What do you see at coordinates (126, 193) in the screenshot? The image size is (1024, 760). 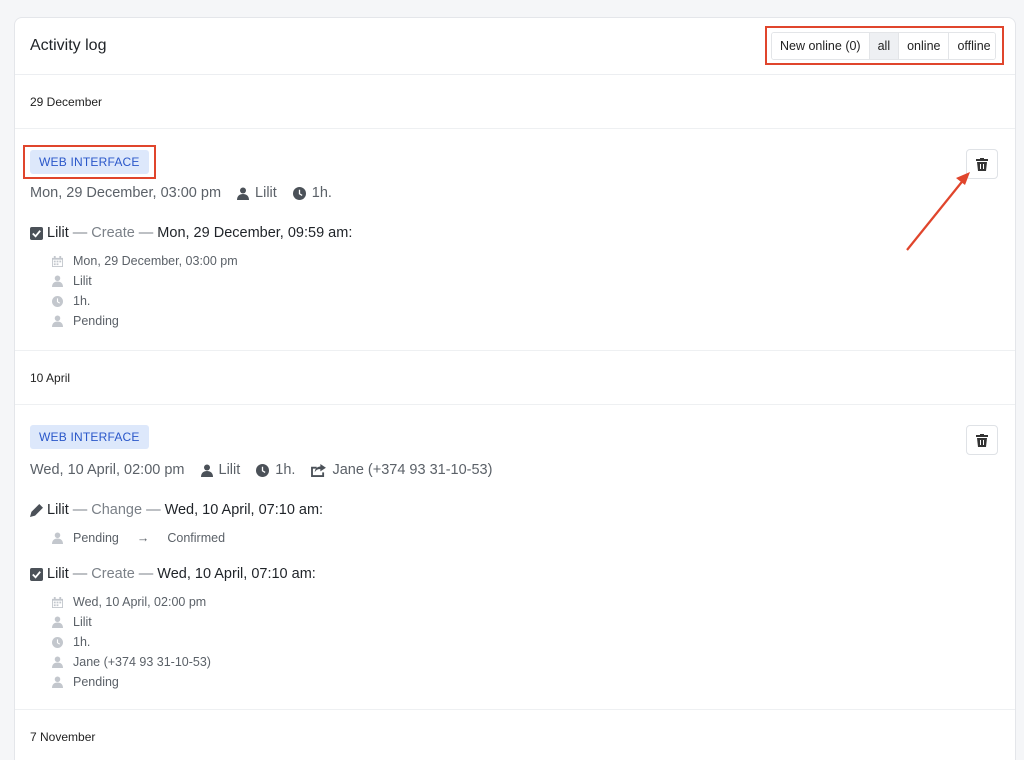 I see `summary-datetime: Mon, 29 December, 03:00 pm` at bounding box center [126, 193].